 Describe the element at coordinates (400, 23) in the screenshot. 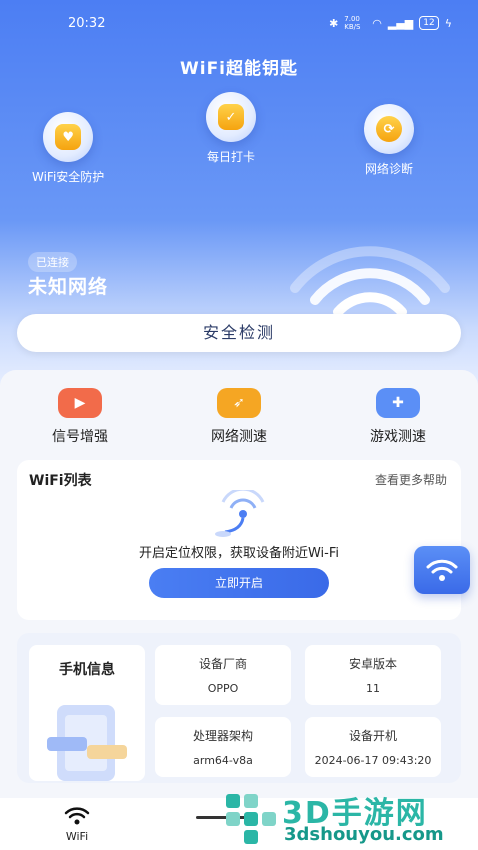

I see `cell-signal-icon: ▂▄▆` at that location.